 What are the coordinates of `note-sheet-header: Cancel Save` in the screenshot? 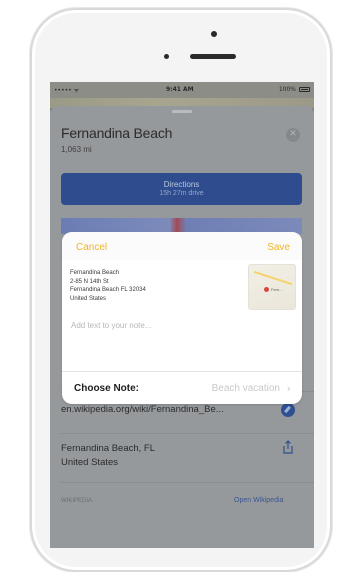 It's located at (182, 246).